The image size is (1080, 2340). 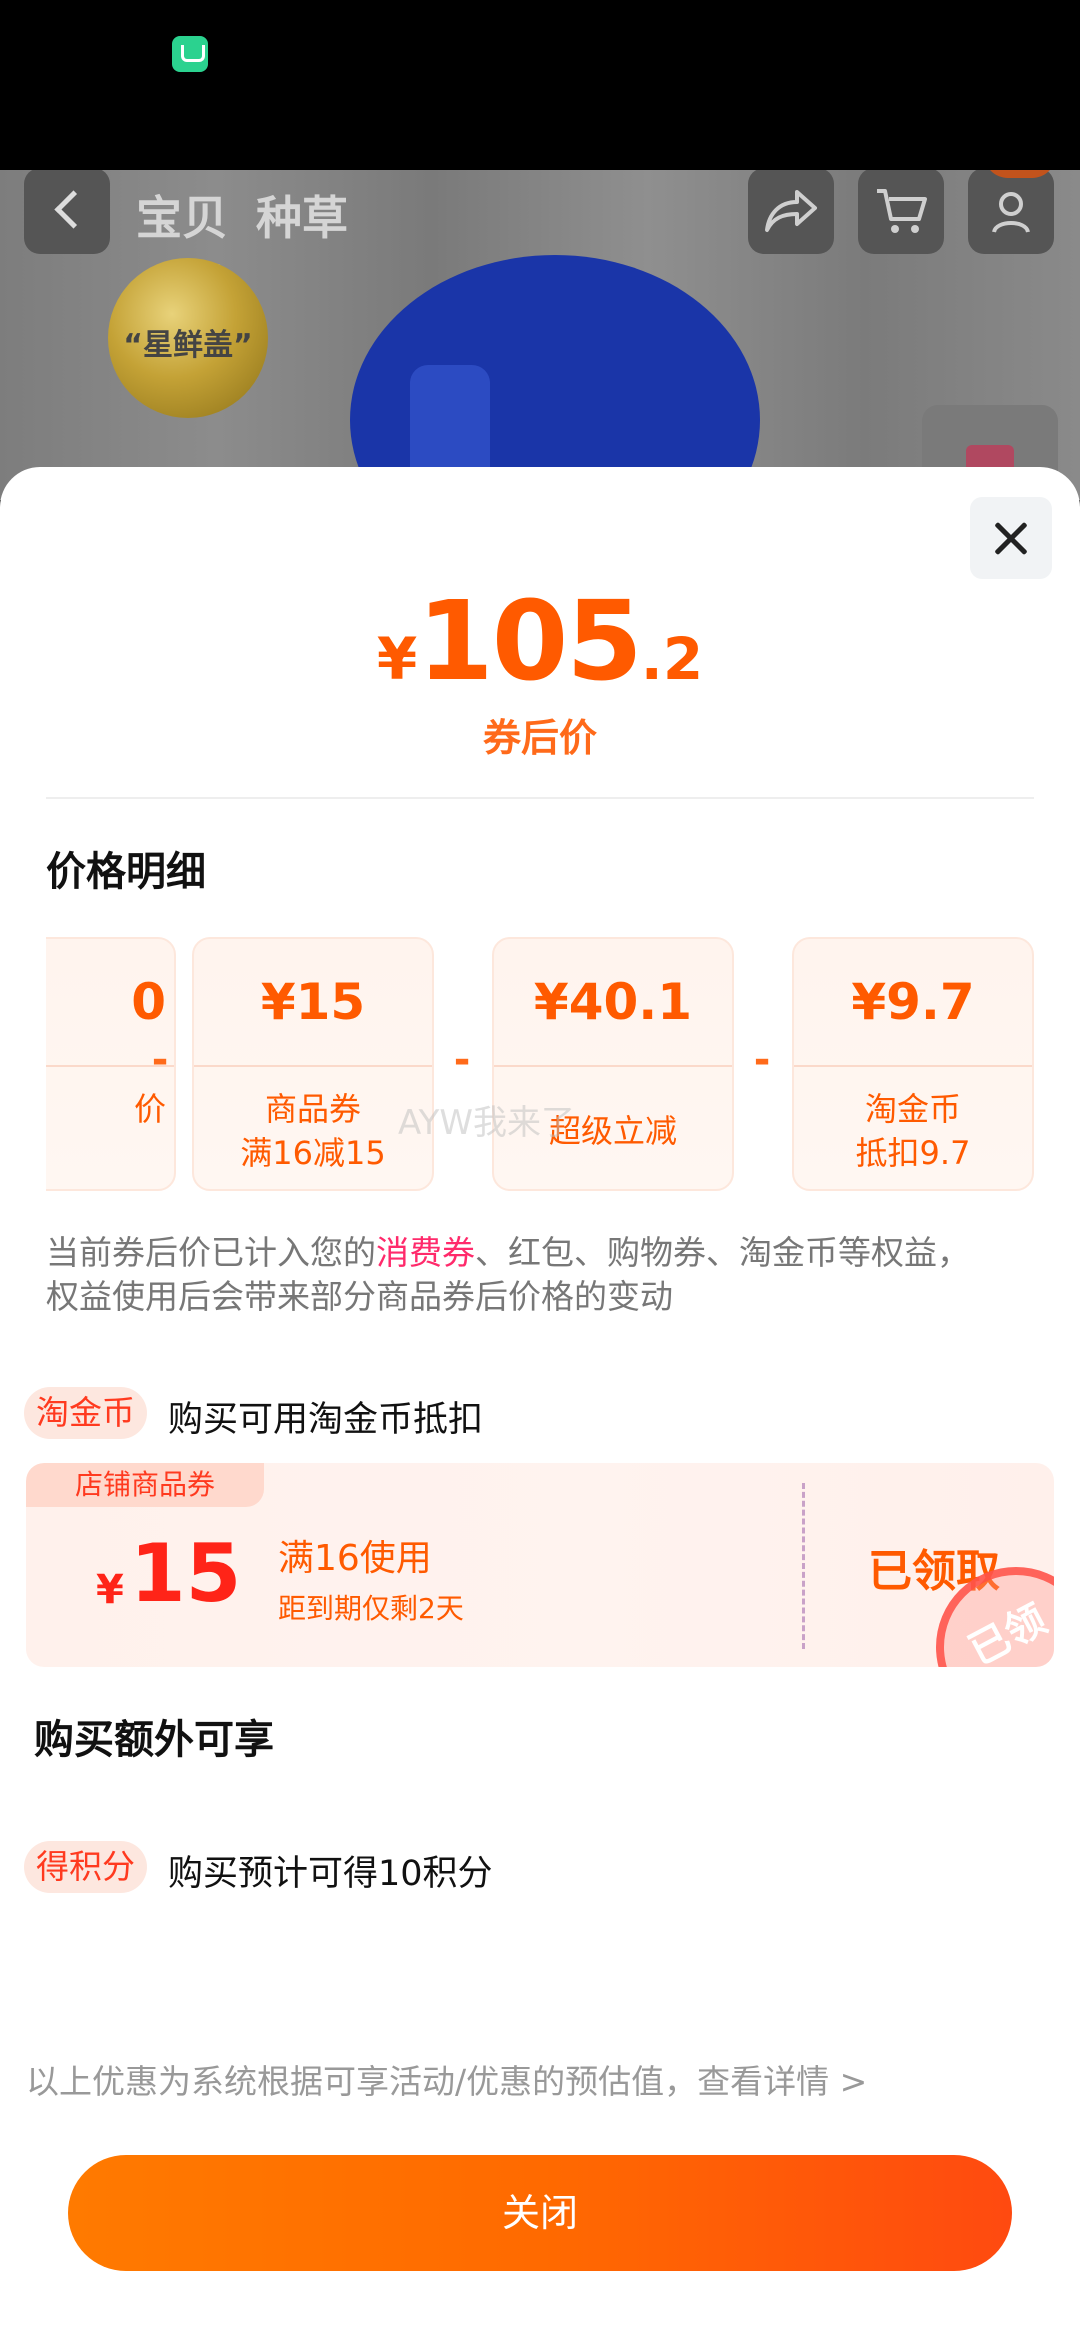 What do you see at coordinates (313, 1153) in the screenshot?
I see `card-desc-line: 满16减15` at bounding box center [313, 1153].